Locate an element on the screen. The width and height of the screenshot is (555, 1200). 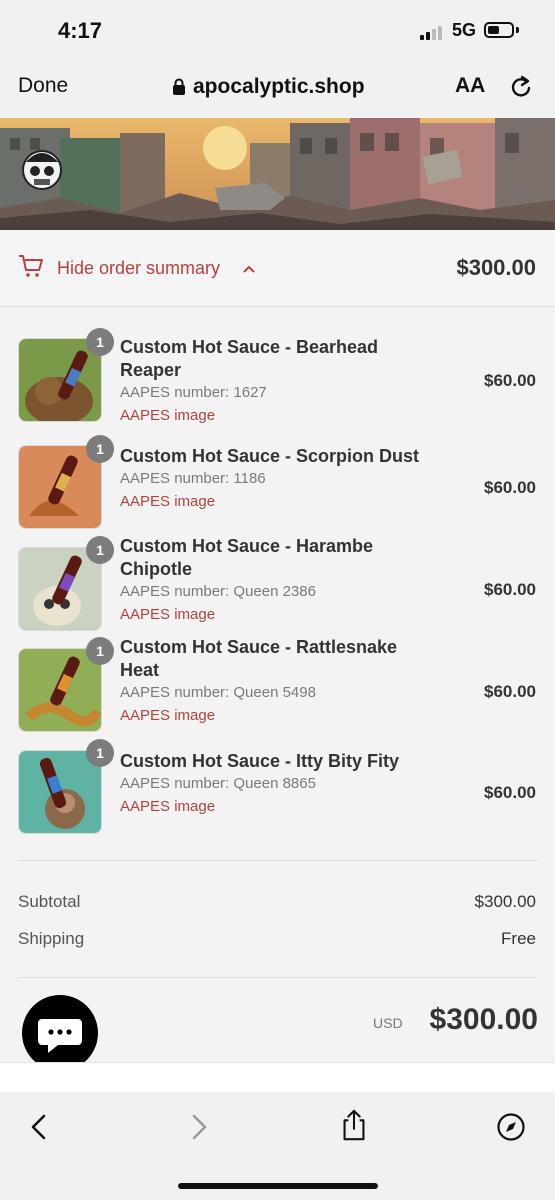
product-name: Custom Hot Sauce - Itty Bity Fity is located at coordinates (260, 761).